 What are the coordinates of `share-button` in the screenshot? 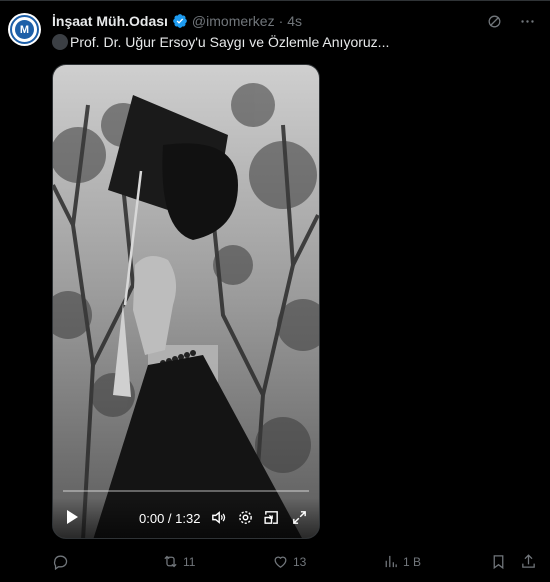 It's located at (528, 561).